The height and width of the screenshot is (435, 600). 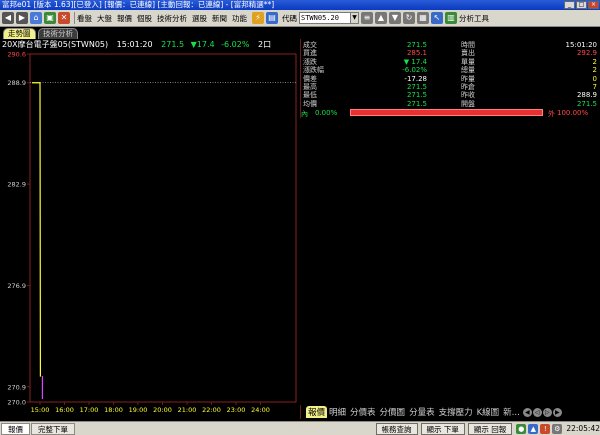 What do you see at coordinates (451, 18) in the screenshot?
I see `analysis-tools-icon: ▥` at bounding box center [451, 18].